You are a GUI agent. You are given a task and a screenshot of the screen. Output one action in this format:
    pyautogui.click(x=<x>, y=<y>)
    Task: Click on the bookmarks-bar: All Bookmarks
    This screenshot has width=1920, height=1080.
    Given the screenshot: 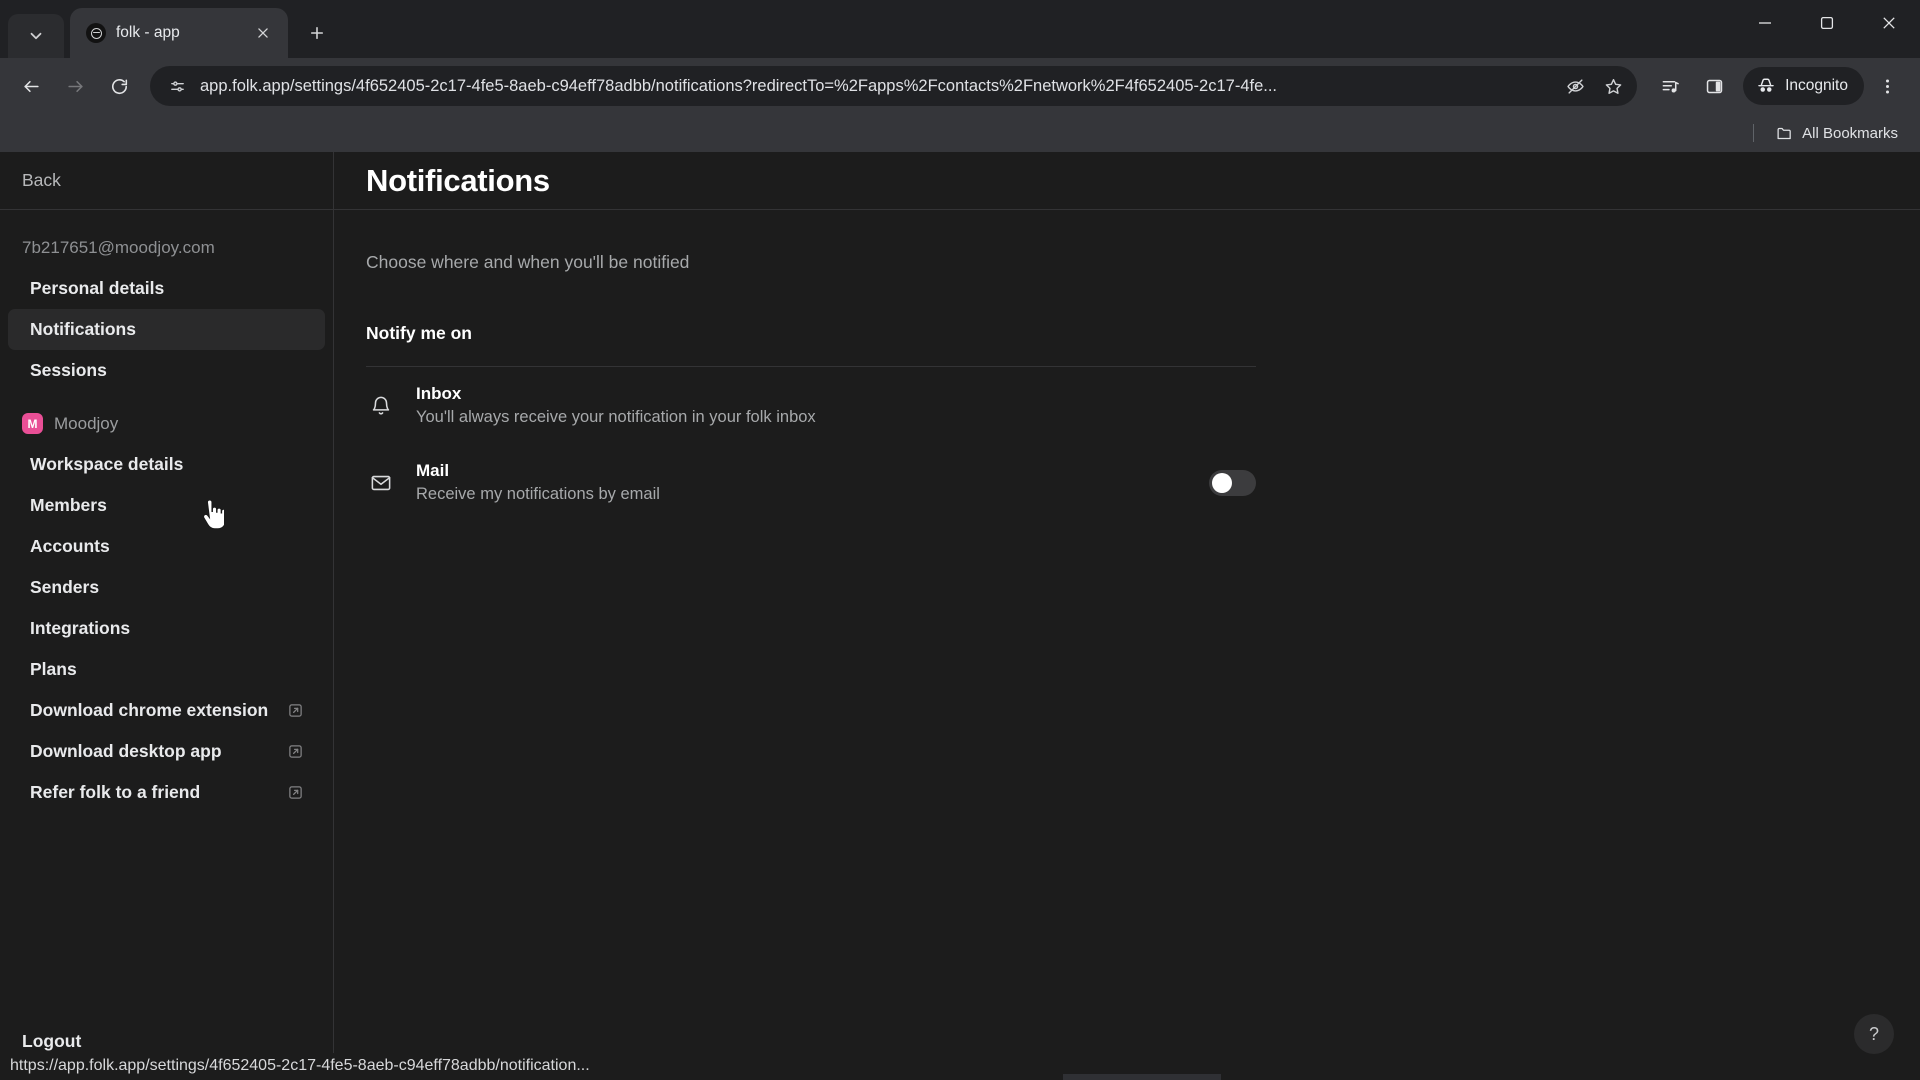 What is the action you would take?
    pyautogui.click(x=960, y=133)
    